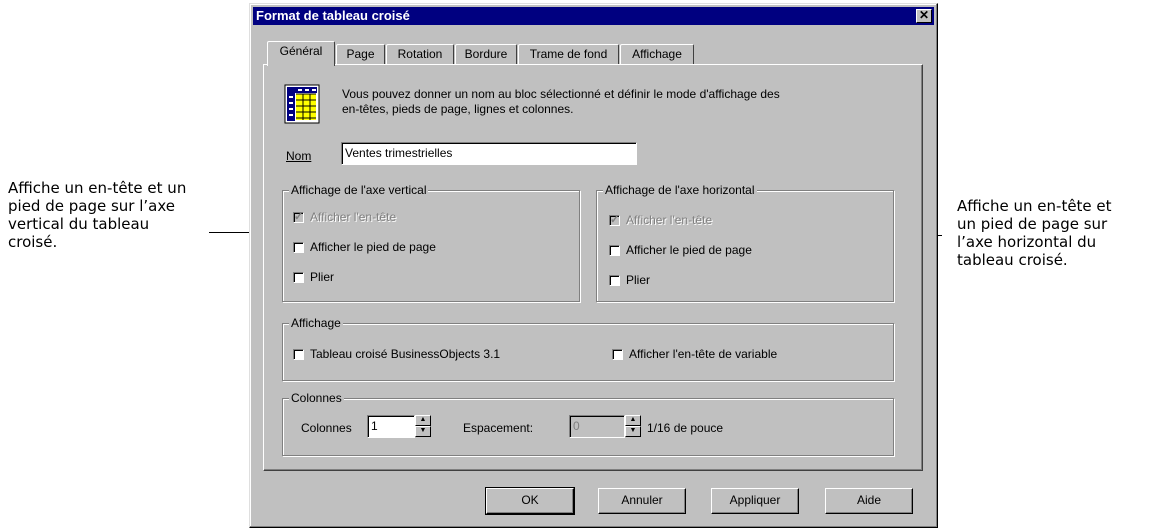 The height and width of the screenshot is (532, 1153). I want to click on columns-spinner: ▲ ▼, so click(423, 426).